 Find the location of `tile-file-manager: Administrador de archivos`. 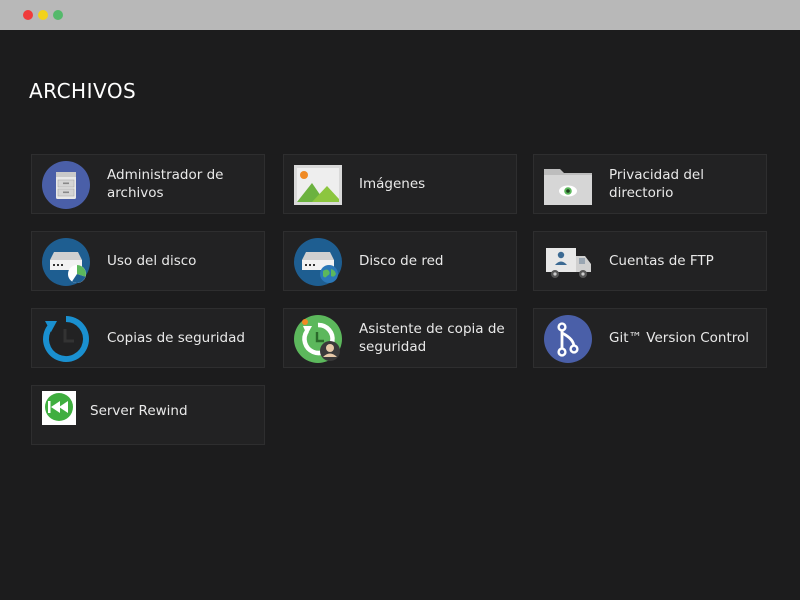

tile-file-manager: Administrador de archivos is located at coordinates (148, 184).